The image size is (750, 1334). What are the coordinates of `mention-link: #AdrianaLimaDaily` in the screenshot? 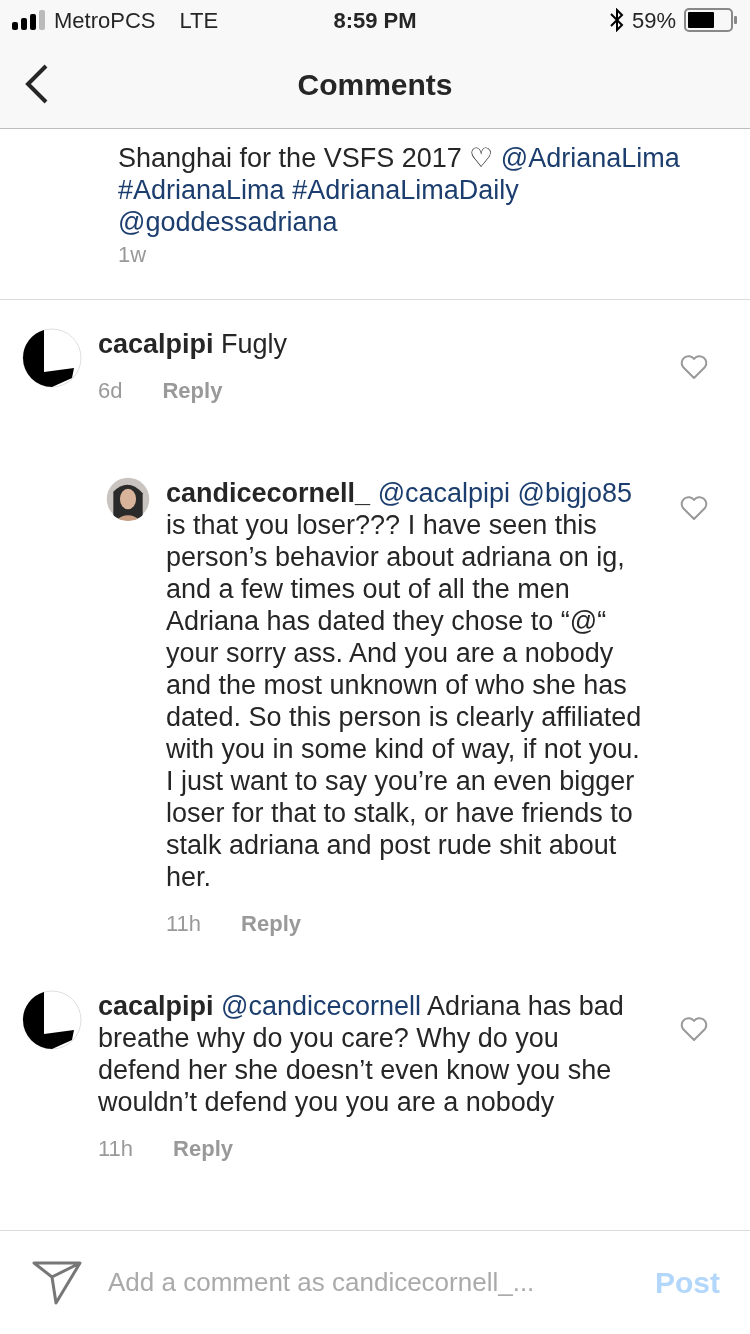 It's located at (405, 190).